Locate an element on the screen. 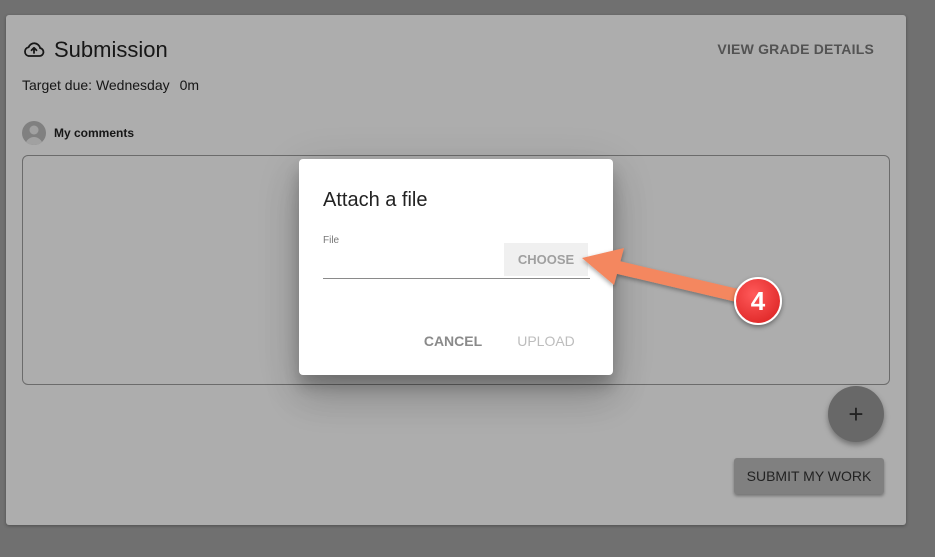 This screenshot has height=557, width=935. cancel-button: CANCEL is located at coordinates (453, 341).